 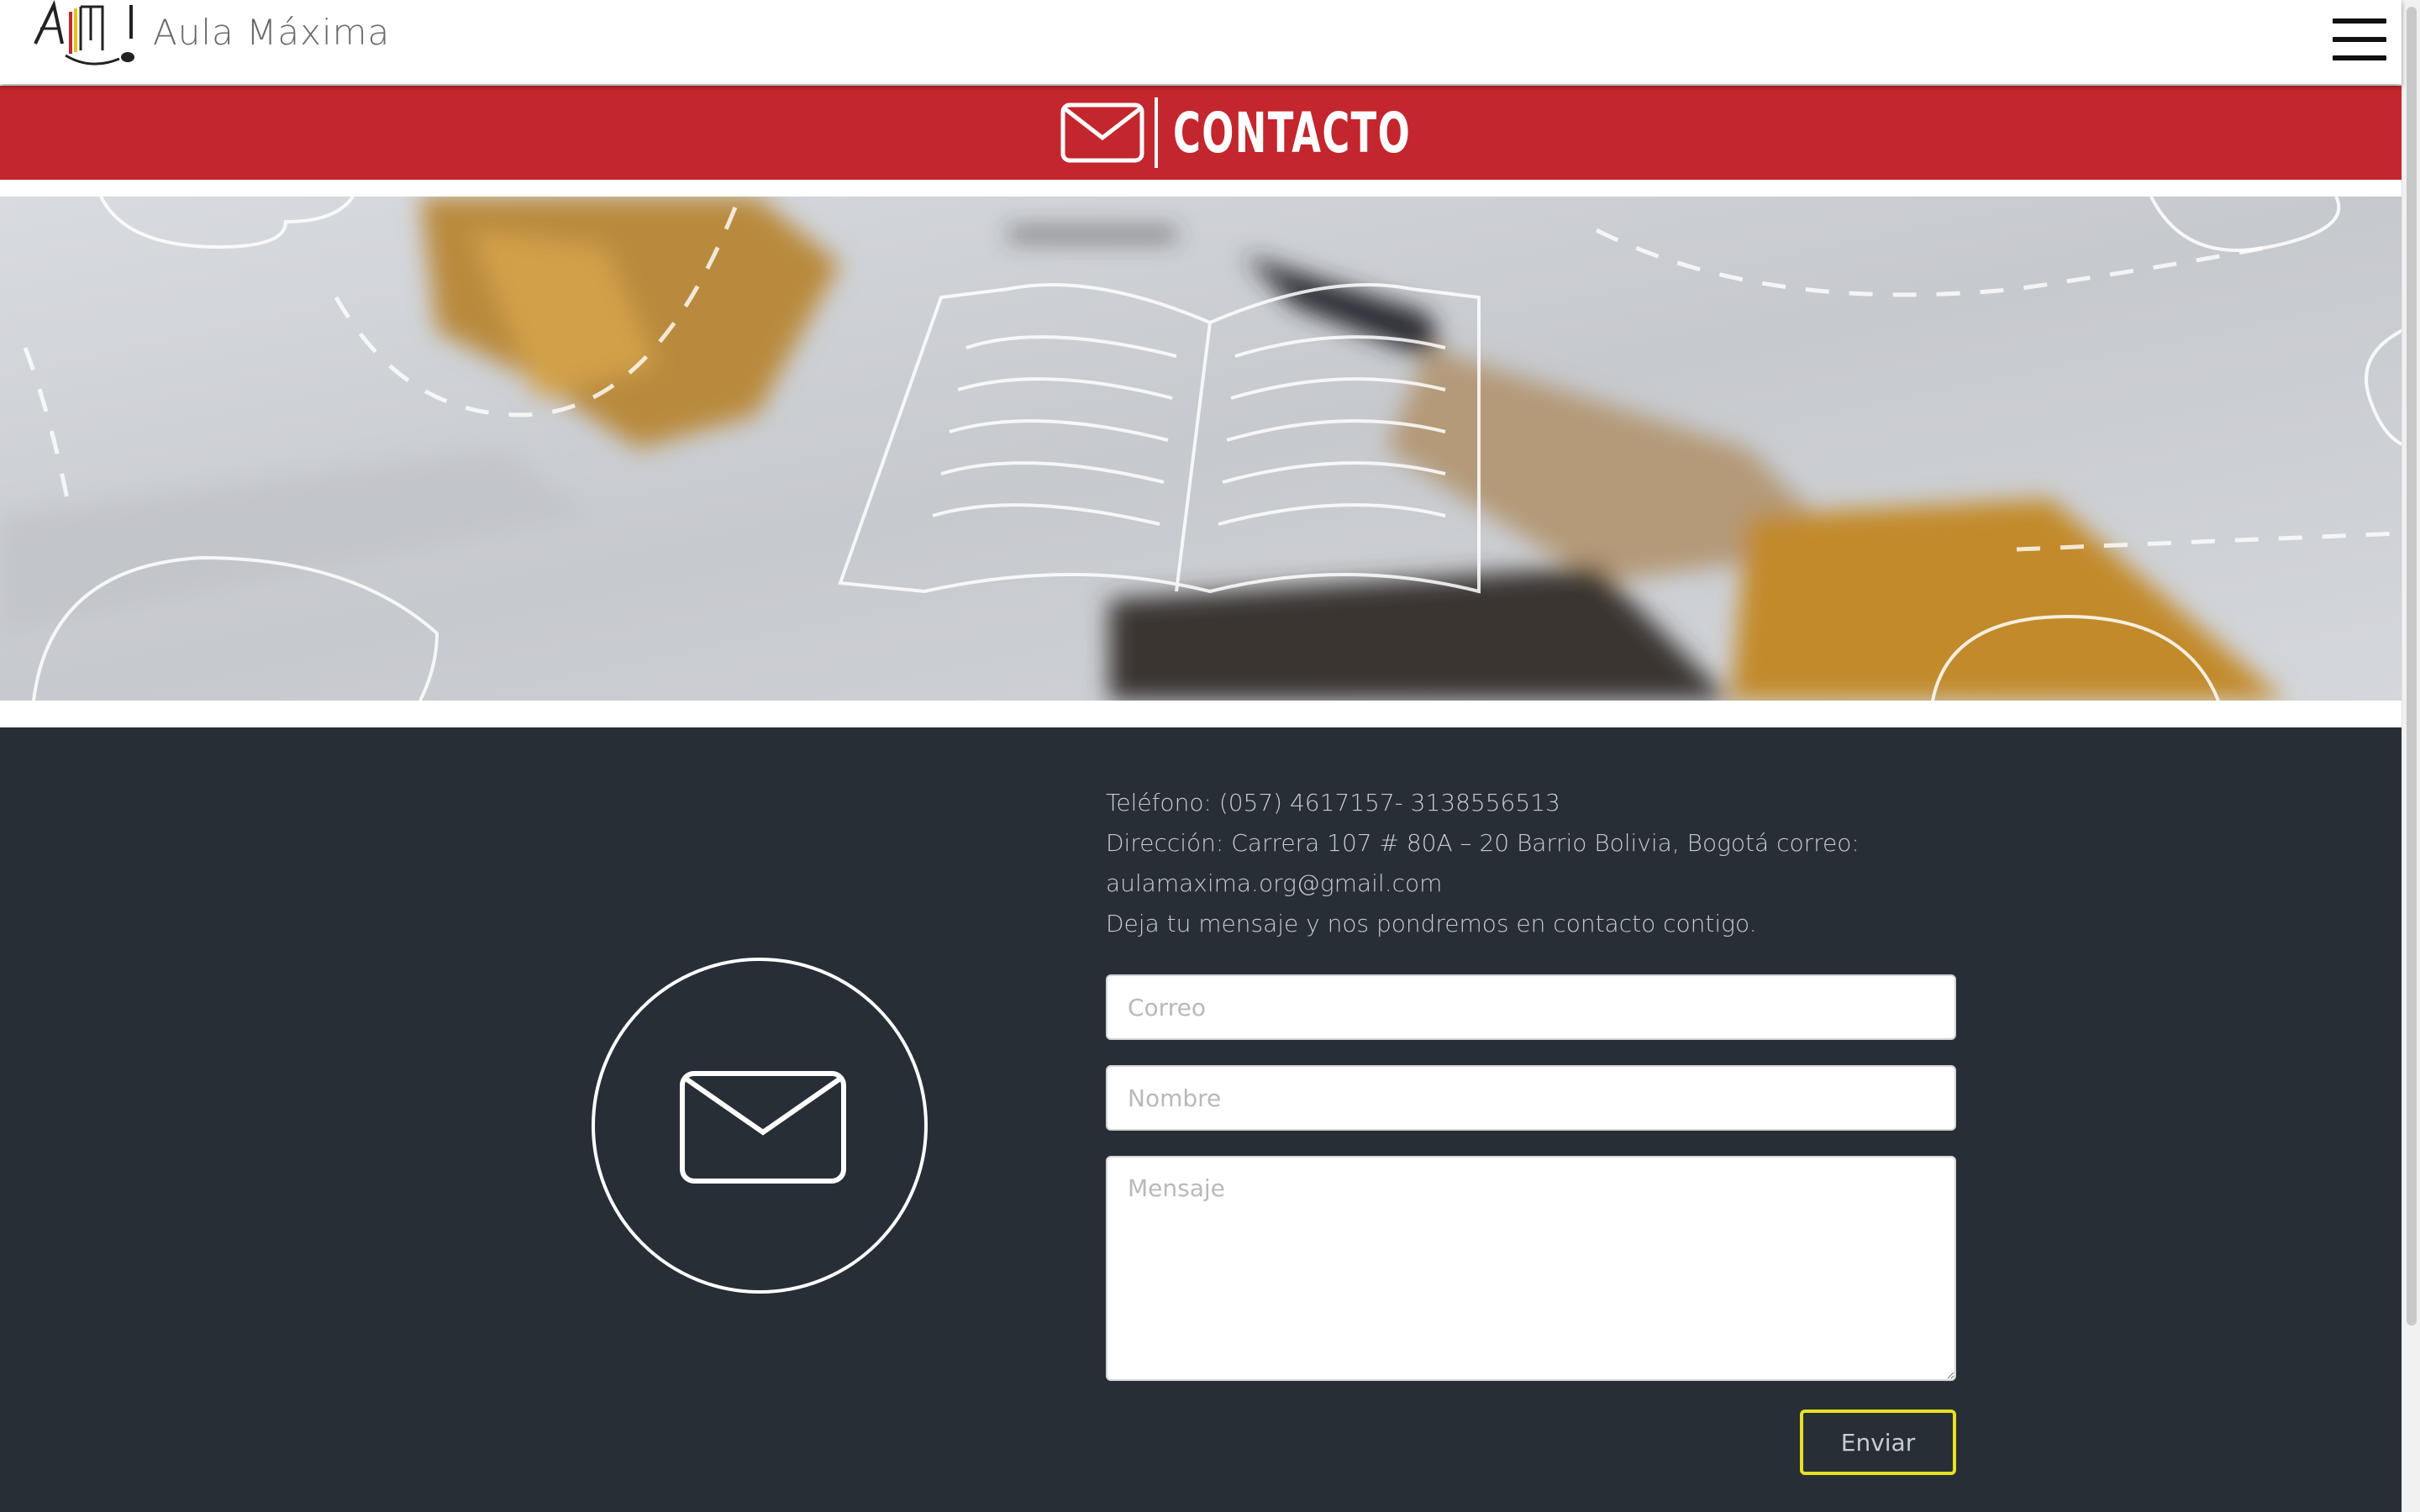 What do you see at coordinates (1531, 1098) in the screenshot?
I see `name-field` at bounding box center [1531, 1098].